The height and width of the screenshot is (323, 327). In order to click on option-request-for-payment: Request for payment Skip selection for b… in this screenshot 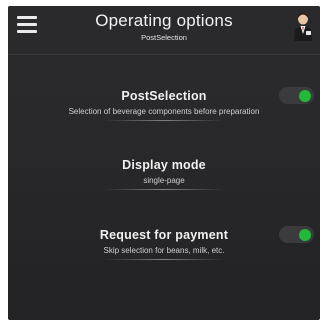, I will do `click(164, 244)`.